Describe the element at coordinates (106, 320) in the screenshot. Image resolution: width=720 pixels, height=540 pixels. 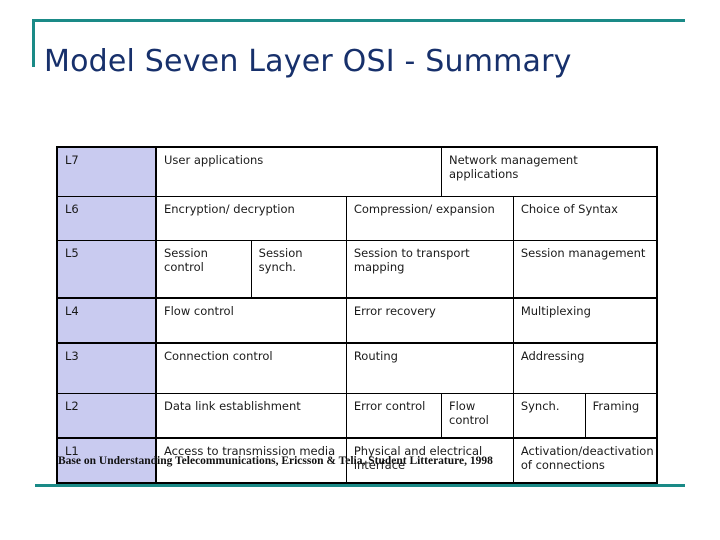
I see `layer-label-l4: L4` at that location.